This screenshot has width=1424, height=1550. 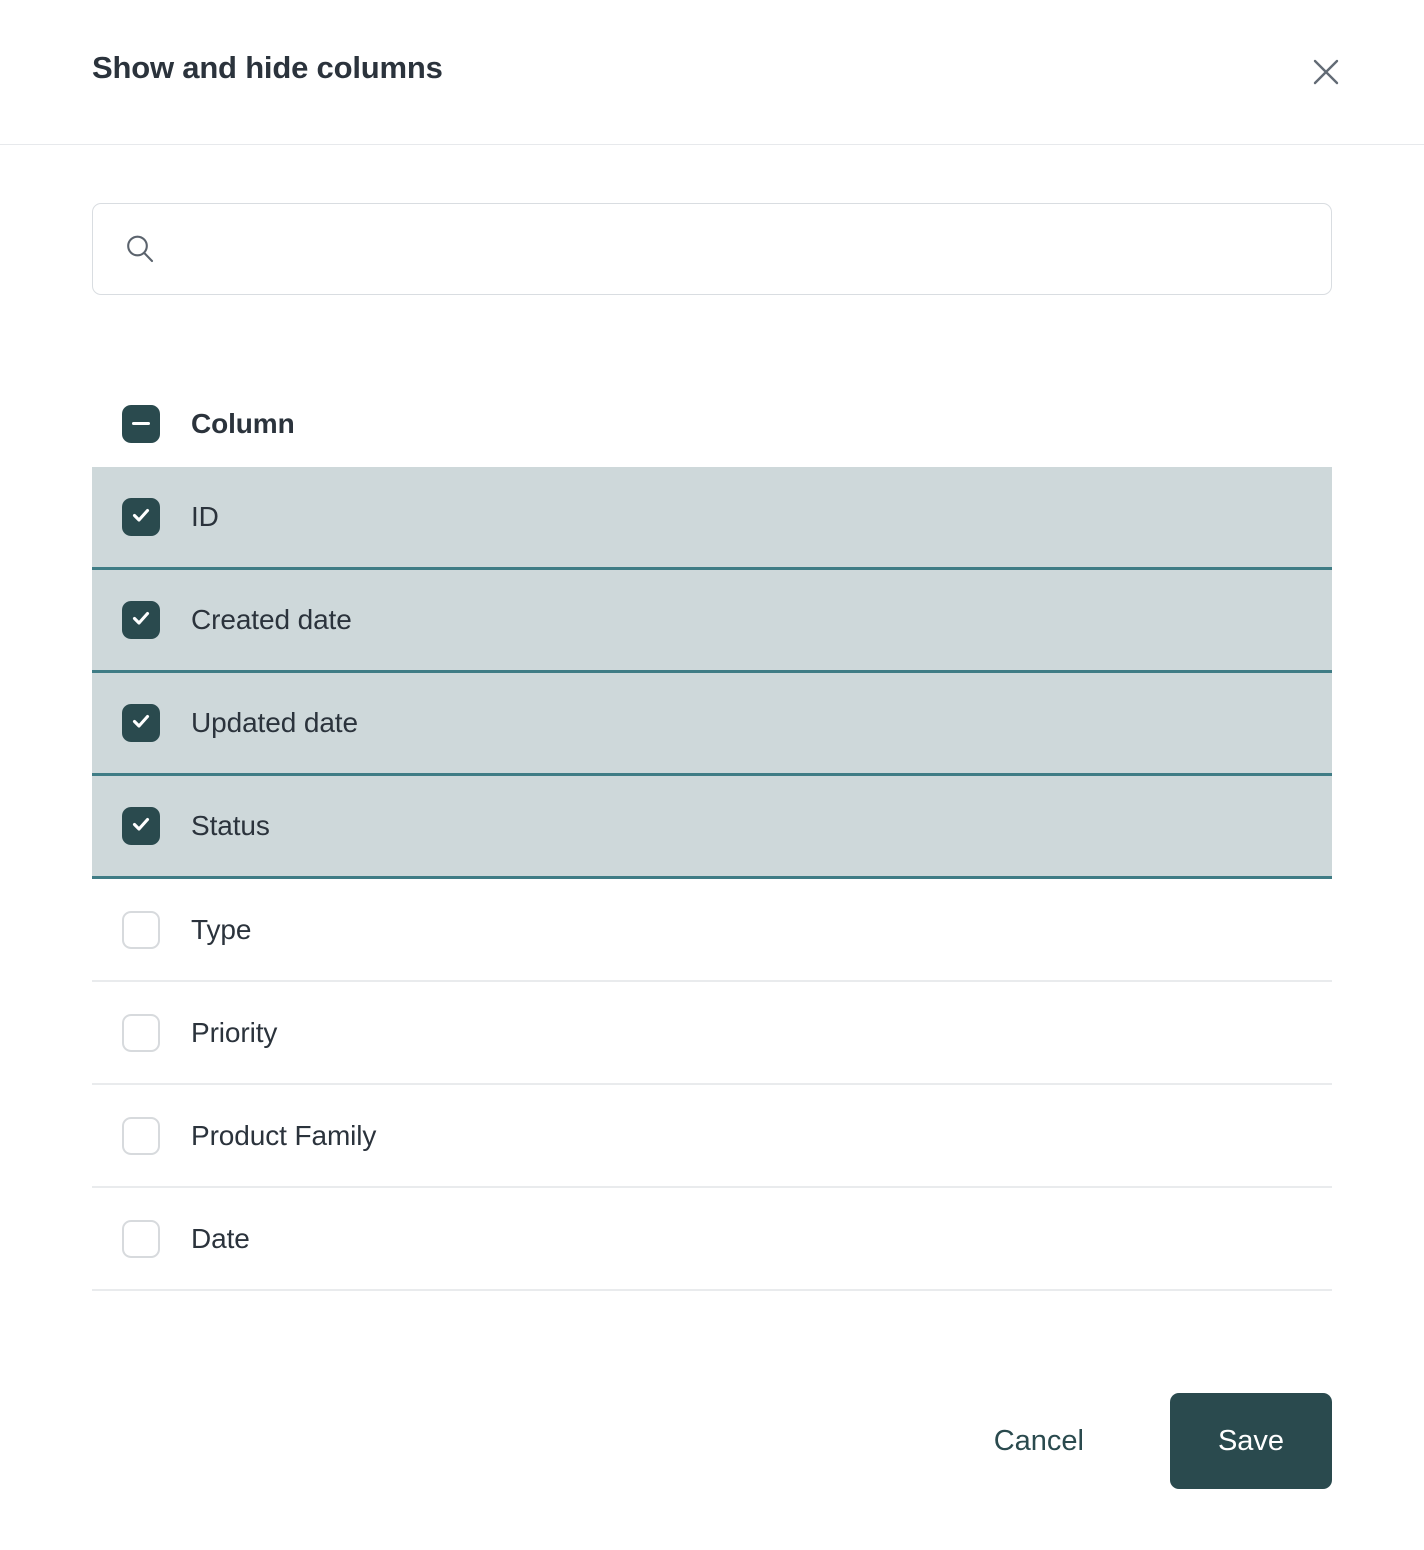 What do you see at coordinates (274, 722) in the screenshot?
I see `row-label: Updated date` at bounding box center [274, 722].